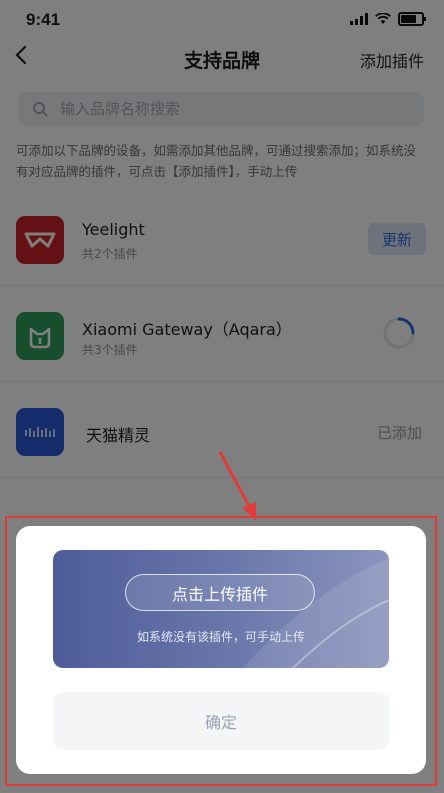 Image resolution: width=444 pixels, height=793 pixels. I want to click on upload-banner: 点击上传插件 如系统没有该插件，可手动上传, so click(221, 609).